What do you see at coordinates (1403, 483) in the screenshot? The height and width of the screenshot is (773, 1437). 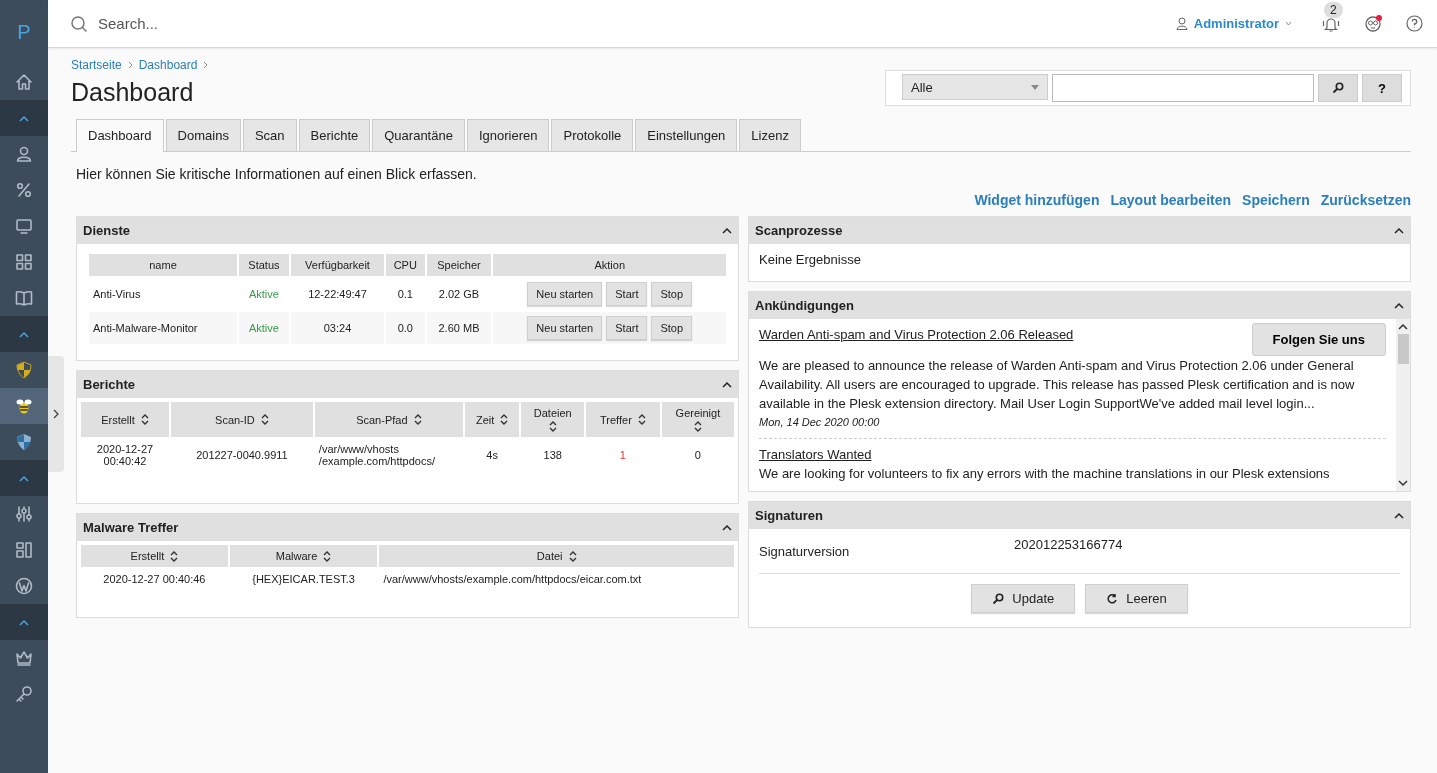 I see `scroll-down-icon` at bounding box center [1403, 483].